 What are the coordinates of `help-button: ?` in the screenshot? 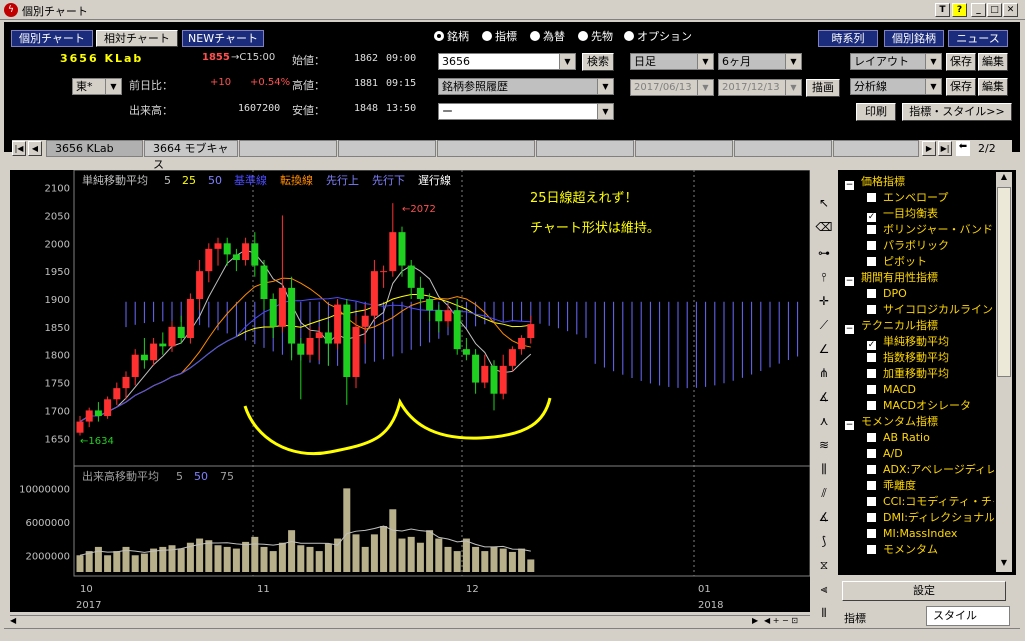 It's located at (959, 10).